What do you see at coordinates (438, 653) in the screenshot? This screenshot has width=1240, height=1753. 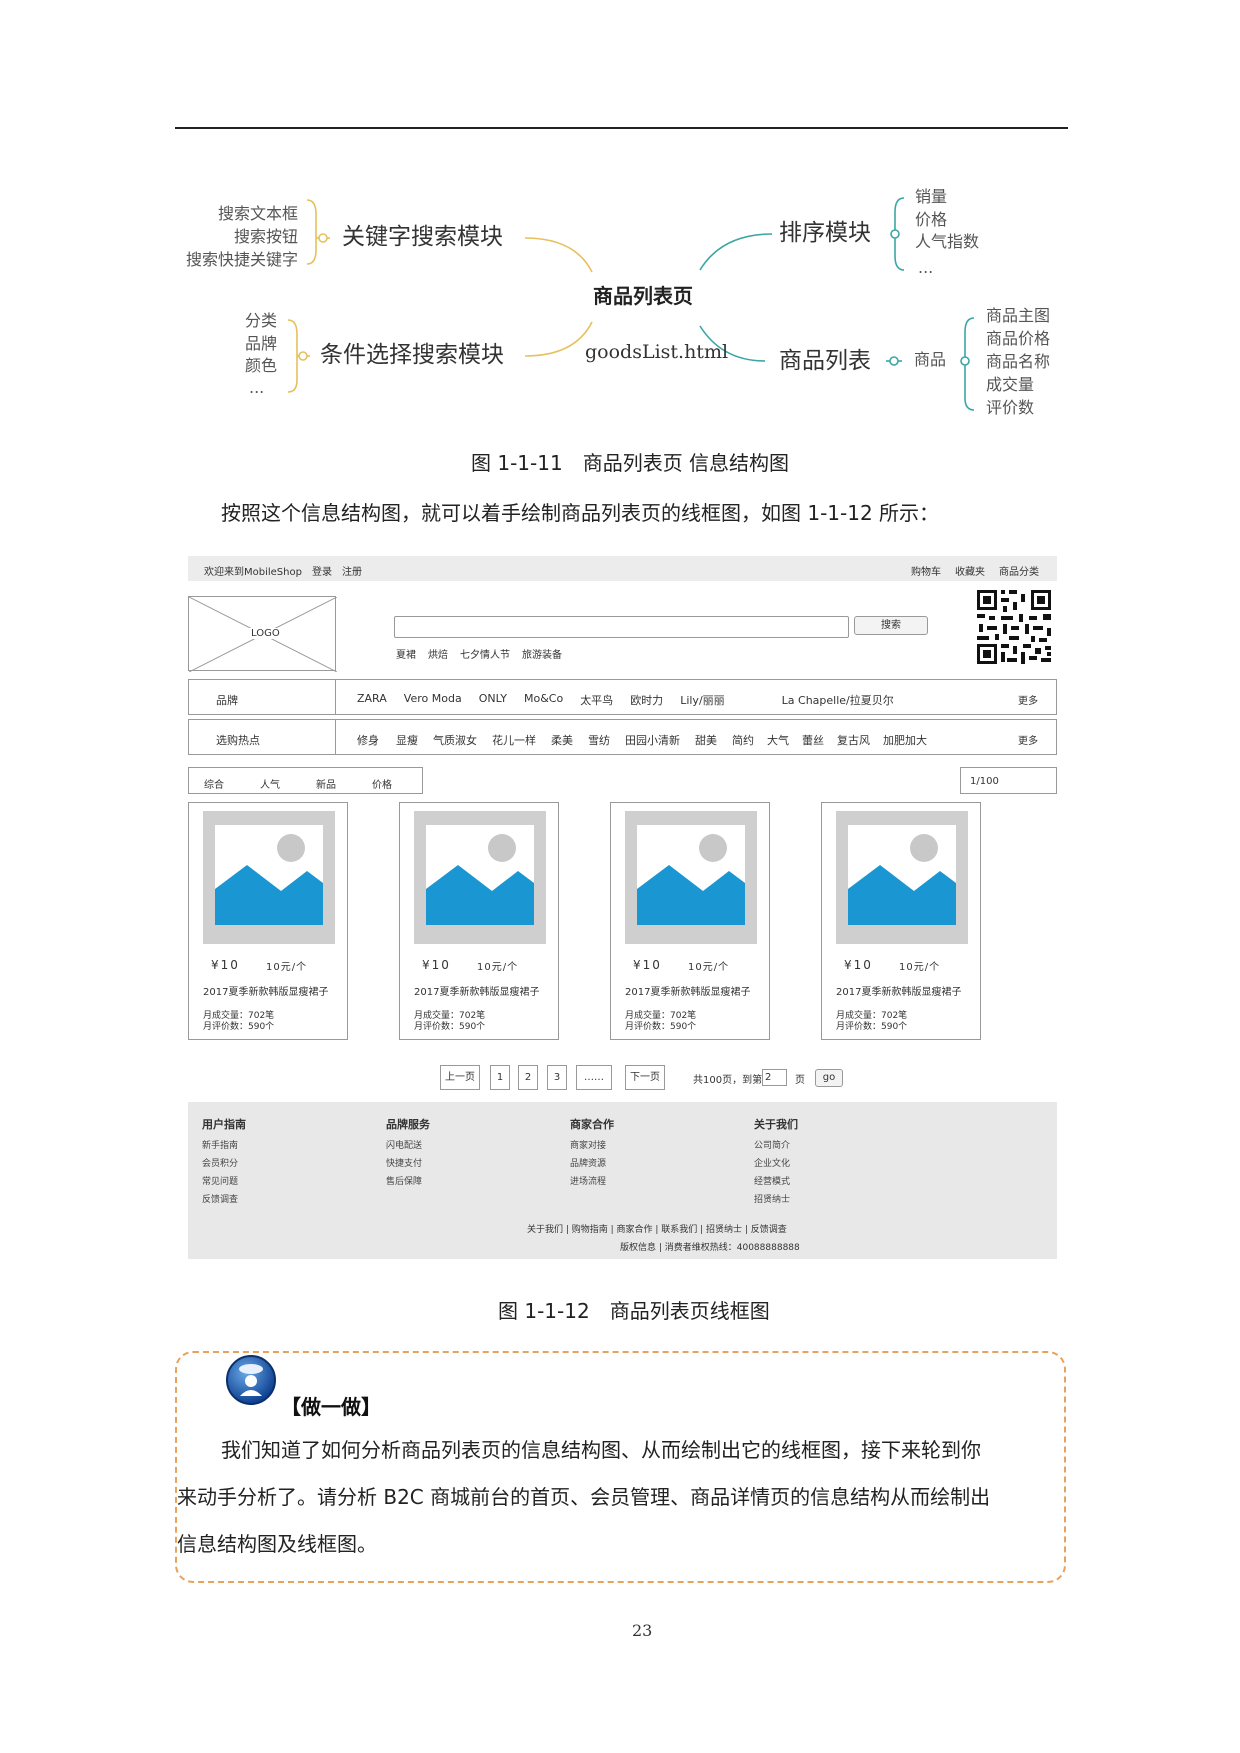 I see `wf-hot-keyword: 烘焙` at bounding box center [438, 653].